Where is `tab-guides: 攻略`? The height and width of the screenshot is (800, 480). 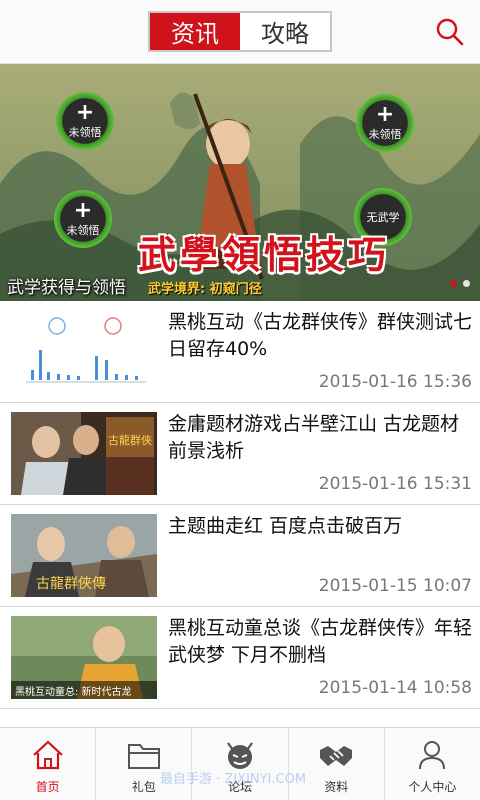 tab-guides: 攻略 is located at coordinates (285, 31).